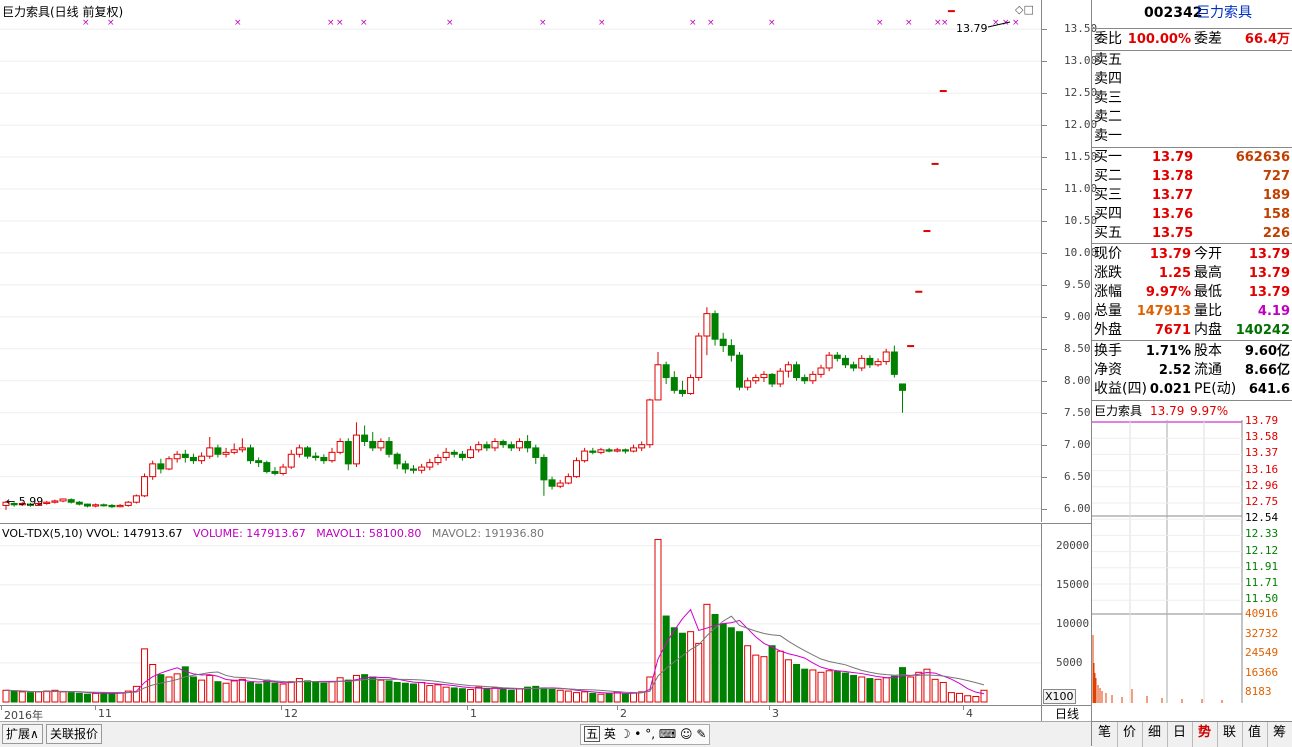 The height and width of the screenshot is (747, 1292). I want to click on punctuation-icon: °,, so click(650, 734).